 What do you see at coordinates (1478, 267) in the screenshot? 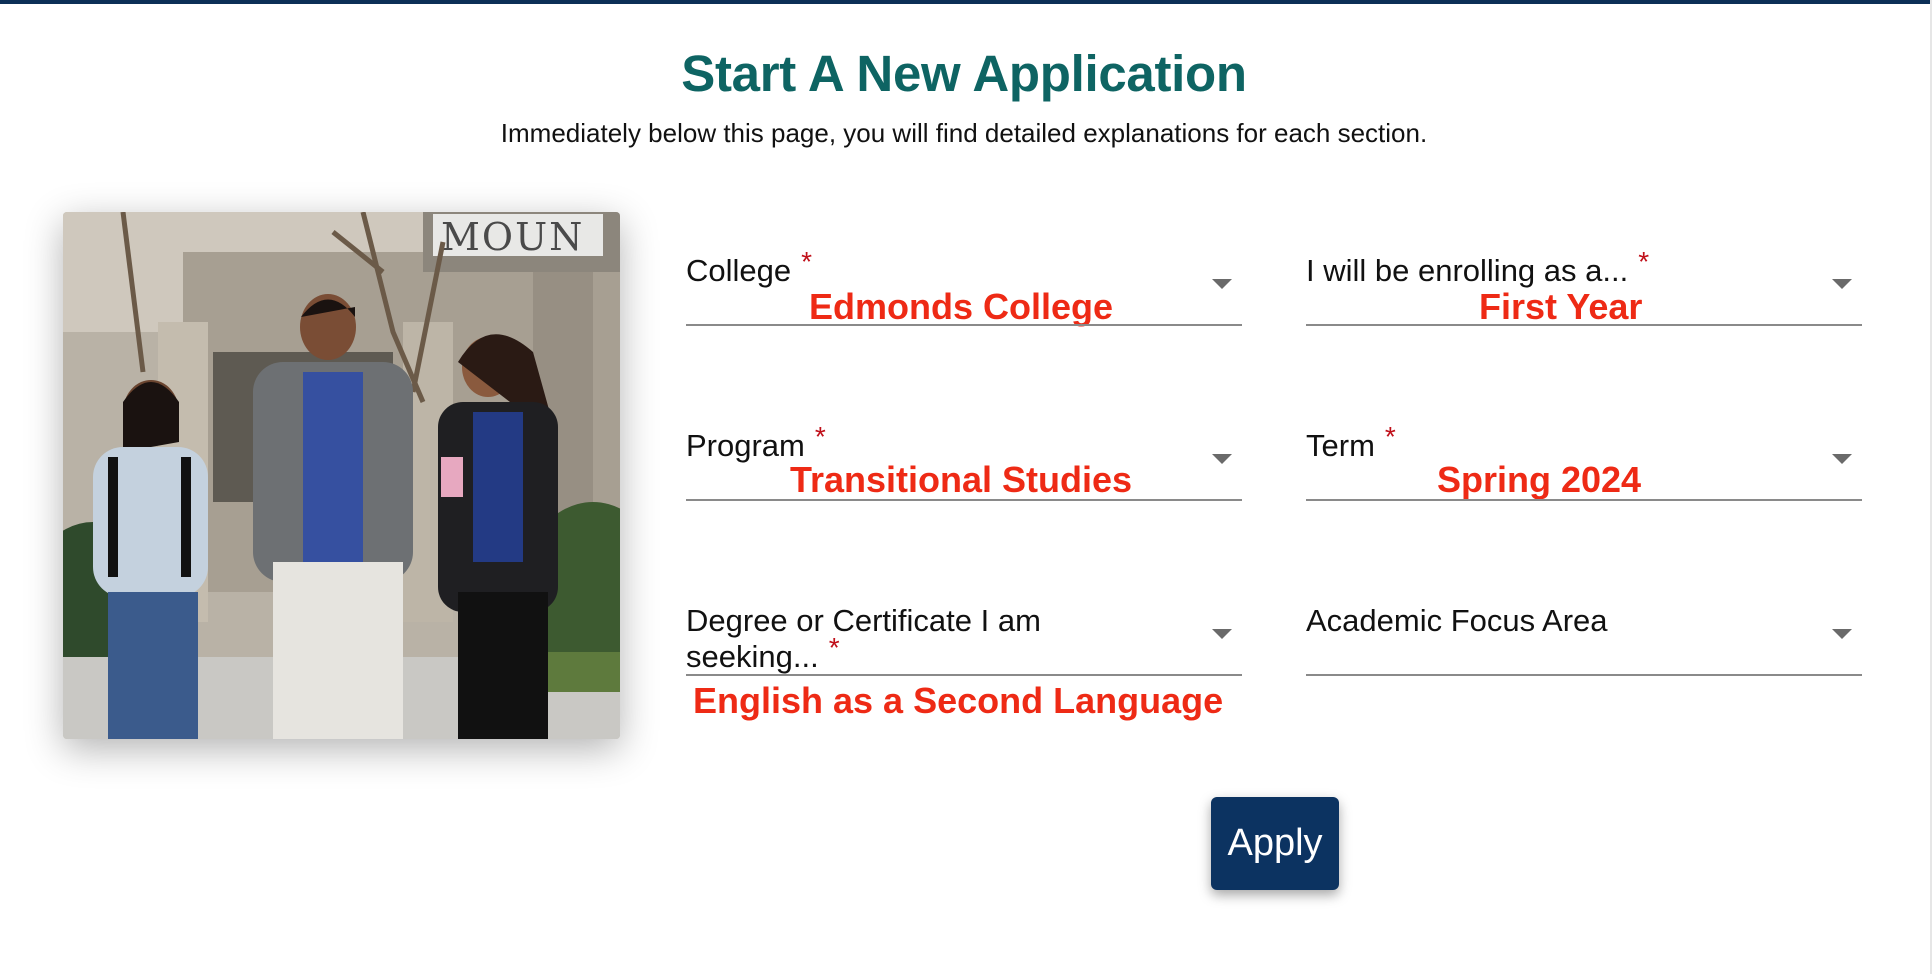
I see `enrolling-as-label: I will be enrolling as a... *` at bounding box center [1478, 267].